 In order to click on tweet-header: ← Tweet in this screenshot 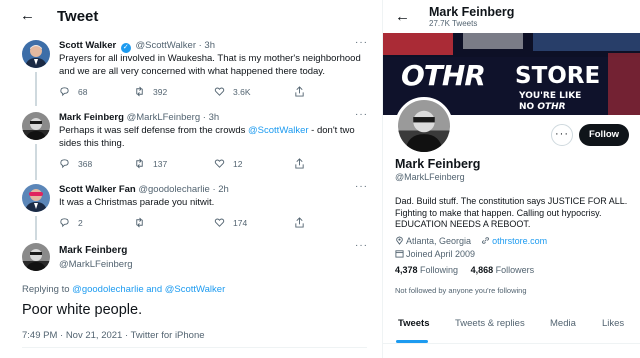, I will do `click(190, 17)`.